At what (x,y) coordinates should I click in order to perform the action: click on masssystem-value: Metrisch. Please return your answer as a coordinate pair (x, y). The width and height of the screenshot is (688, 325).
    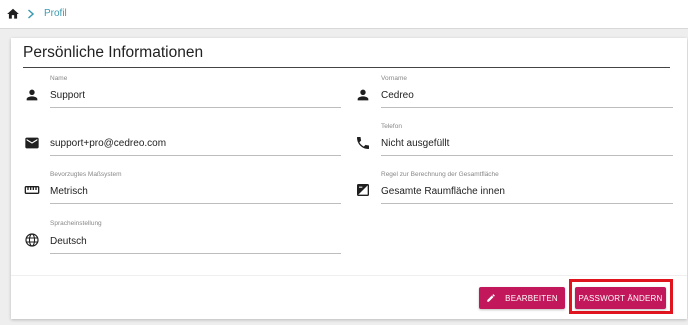
    Looking at the image, I should click on (69, 191).